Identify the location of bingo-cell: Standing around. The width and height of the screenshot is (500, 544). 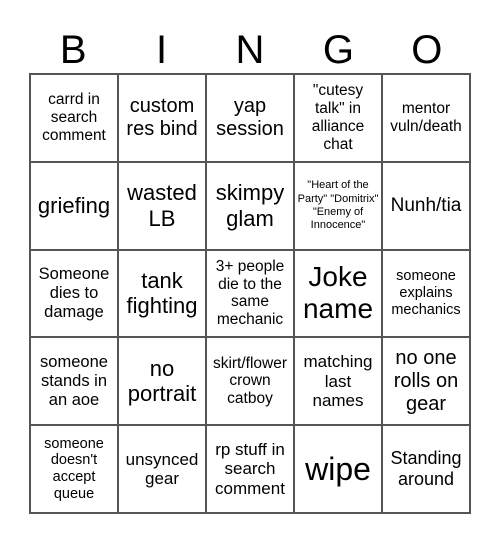
(426, 469).